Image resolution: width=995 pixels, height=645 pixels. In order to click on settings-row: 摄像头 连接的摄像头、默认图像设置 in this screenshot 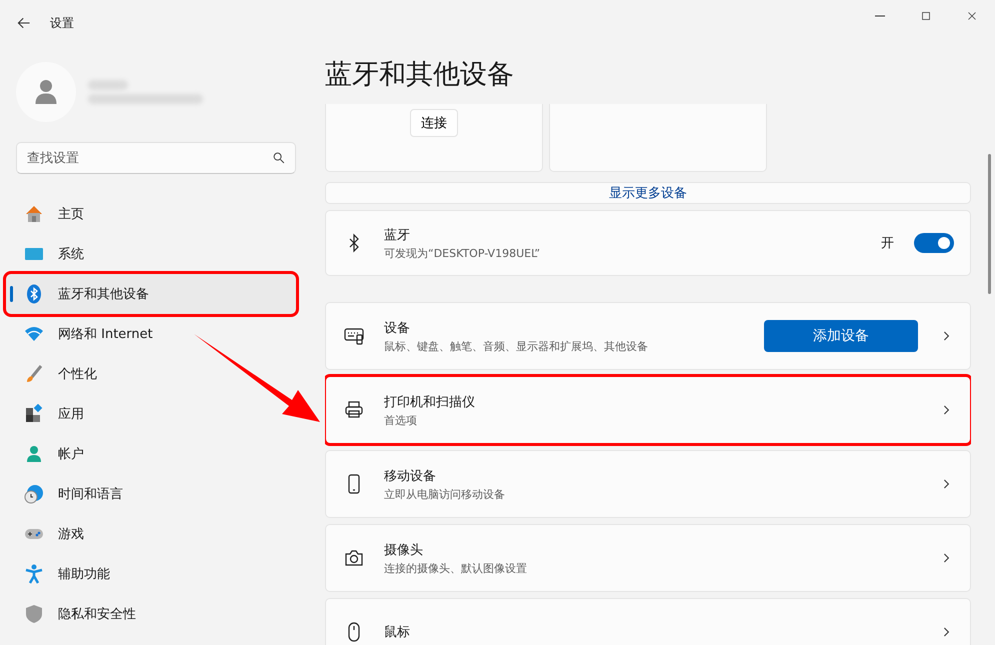, I will do `click(648, 558)`.